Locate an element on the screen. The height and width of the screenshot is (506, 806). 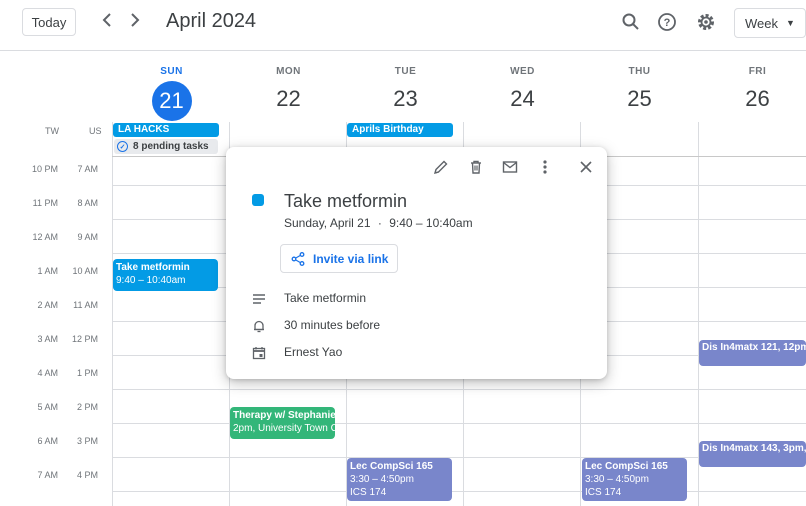
month-title: April 2024 is located at coordinates (211, 21).